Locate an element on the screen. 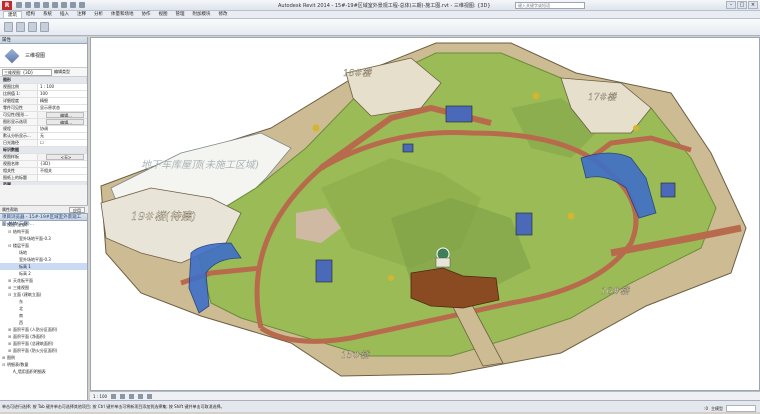 The image size is (760, 414). property-row: 详细程度 精细 is located at coordinates (43, 101).